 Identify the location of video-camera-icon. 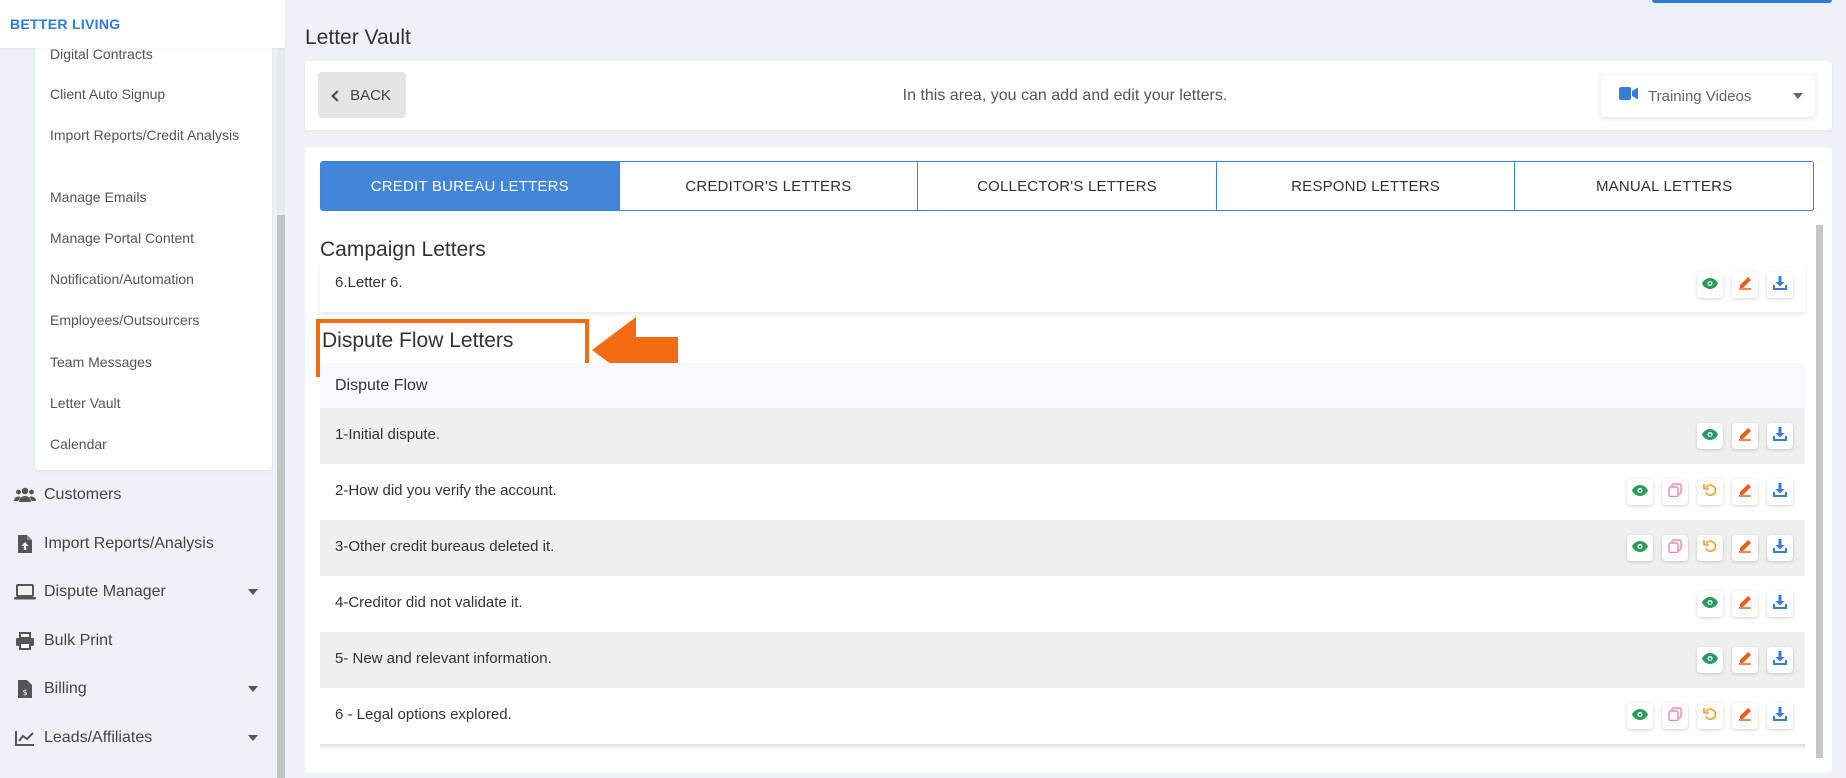
(1628, 96).